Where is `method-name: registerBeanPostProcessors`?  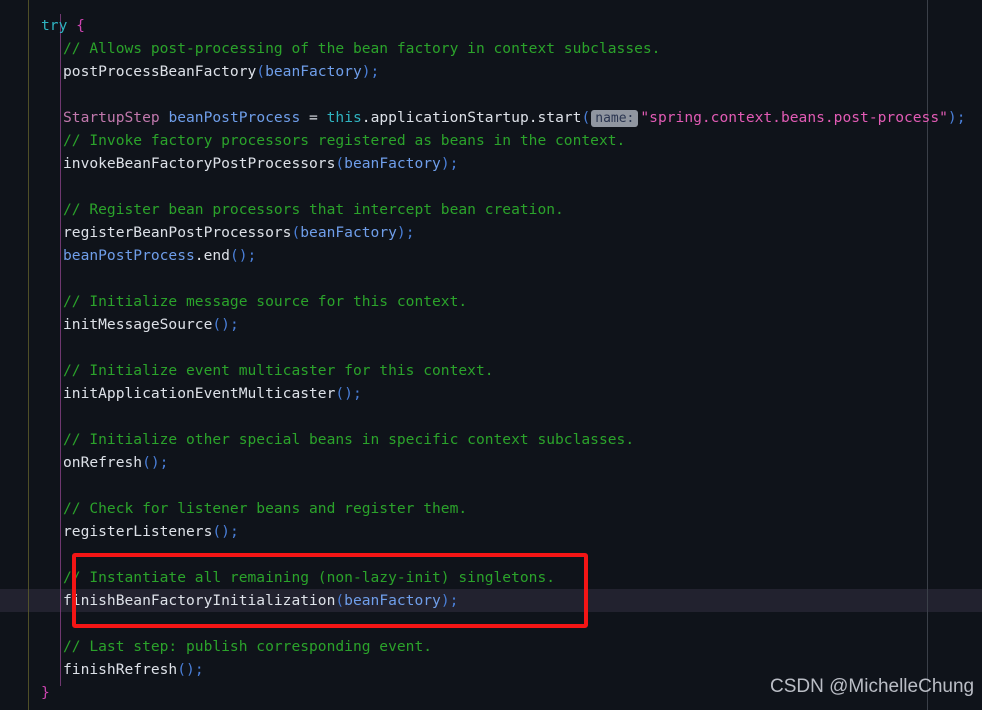 method-name: registerBeanPostProcessors is located at coordinates (177, 232).